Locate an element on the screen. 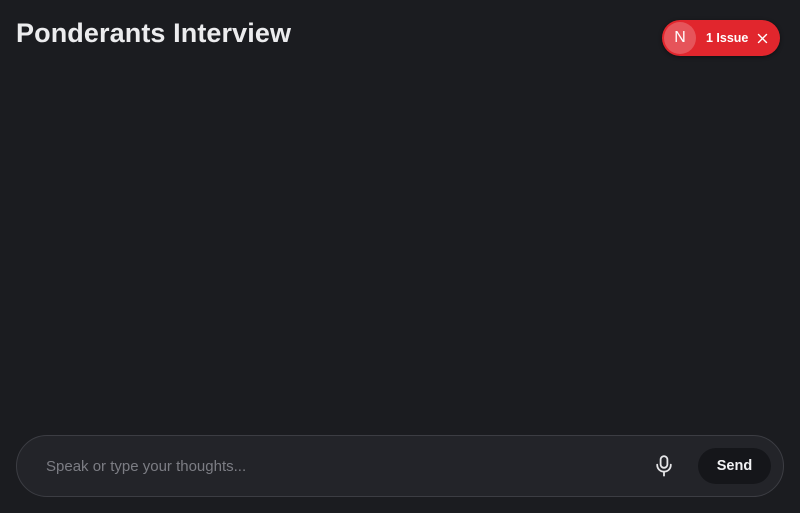 This screenshot has width=800, height=513. message-input is located at coordinates (335, 466).